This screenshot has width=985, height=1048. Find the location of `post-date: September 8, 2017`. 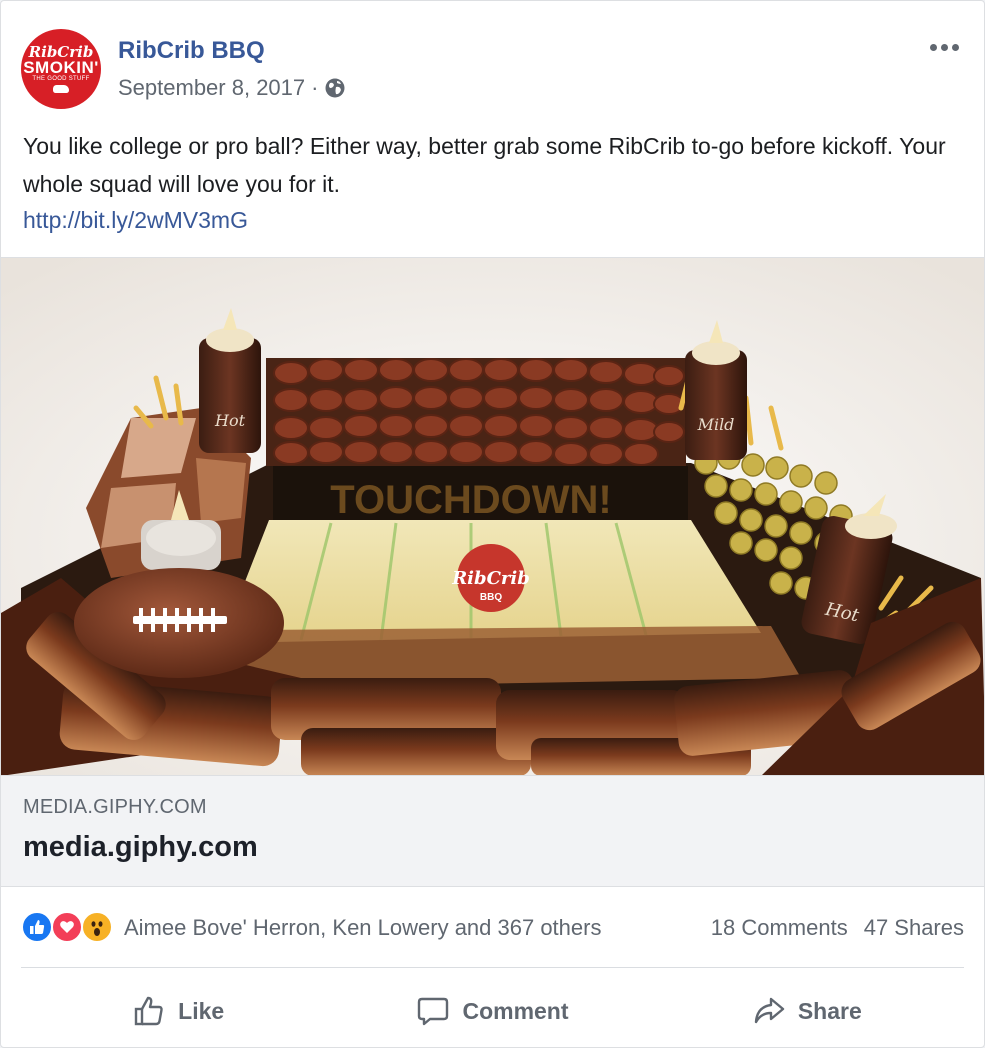

post-date: September 8, 2017 is located at coordinates (211, 88).